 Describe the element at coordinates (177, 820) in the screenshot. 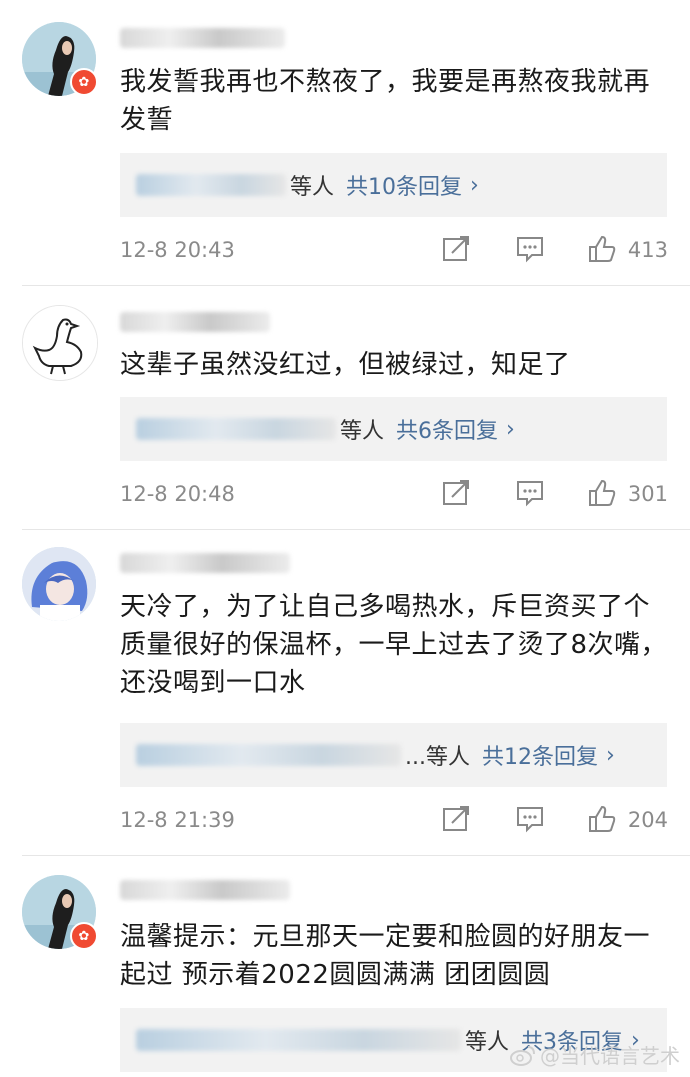

I see `timestamp: 12-8 21:39` at that location.